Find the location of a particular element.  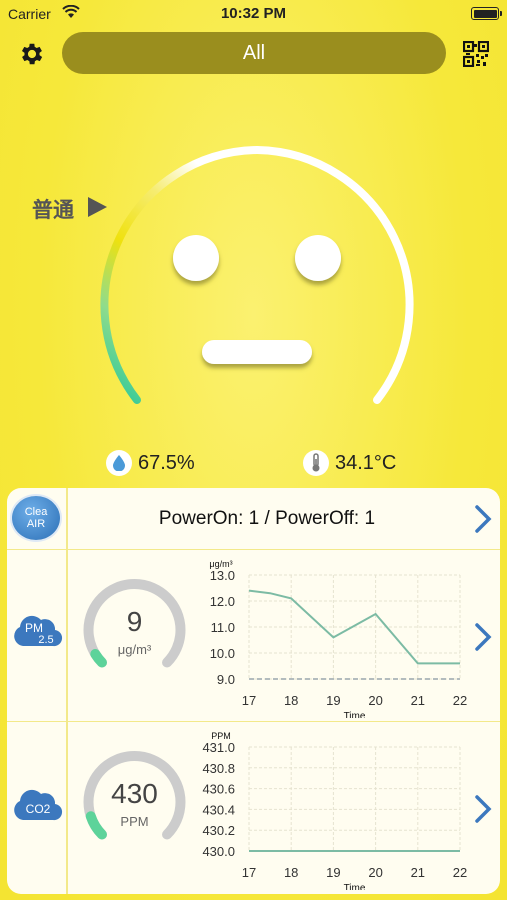

pm25-cloud-sub: 2.5 is located at coordinates (45, 640).